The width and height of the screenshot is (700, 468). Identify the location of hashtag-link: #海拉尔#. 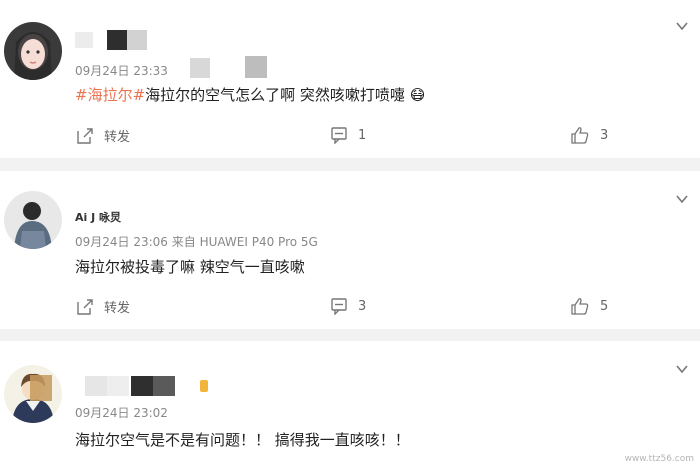
(110, 95).